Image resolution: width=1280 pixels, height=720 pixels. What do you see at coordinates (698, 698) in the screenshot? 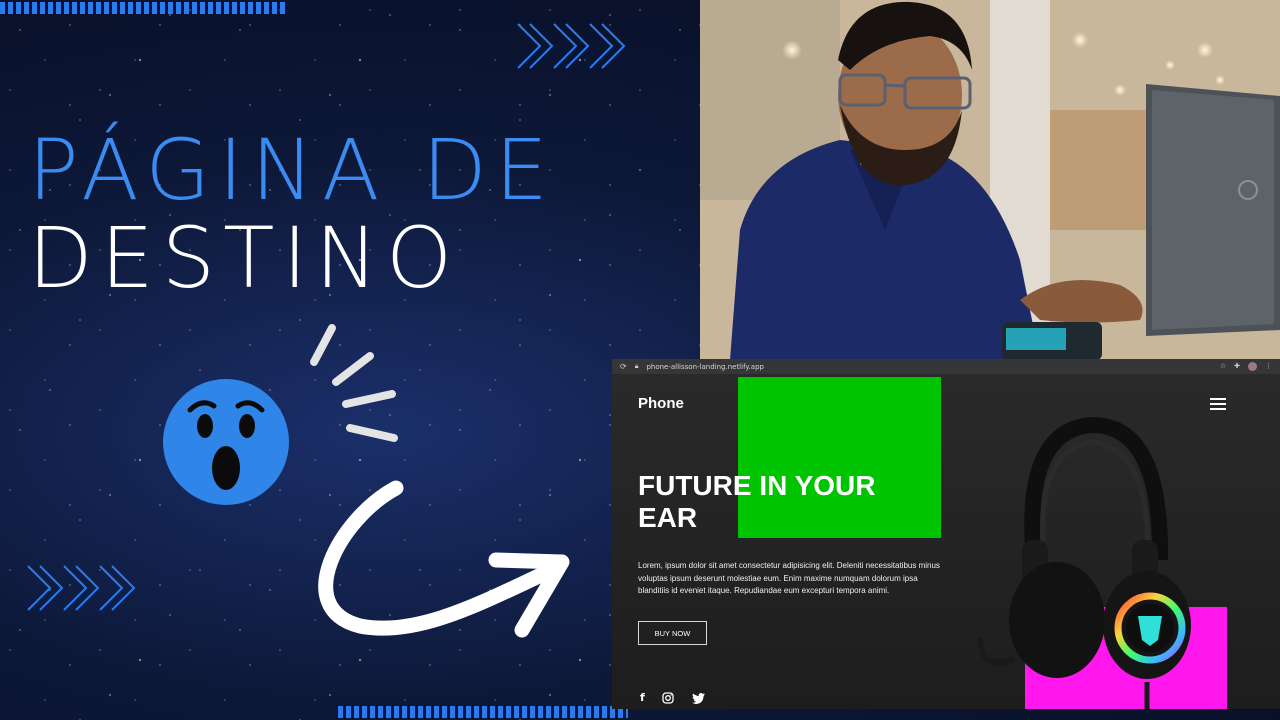
I see `twitter-icon` at bounding box center [698, 698].